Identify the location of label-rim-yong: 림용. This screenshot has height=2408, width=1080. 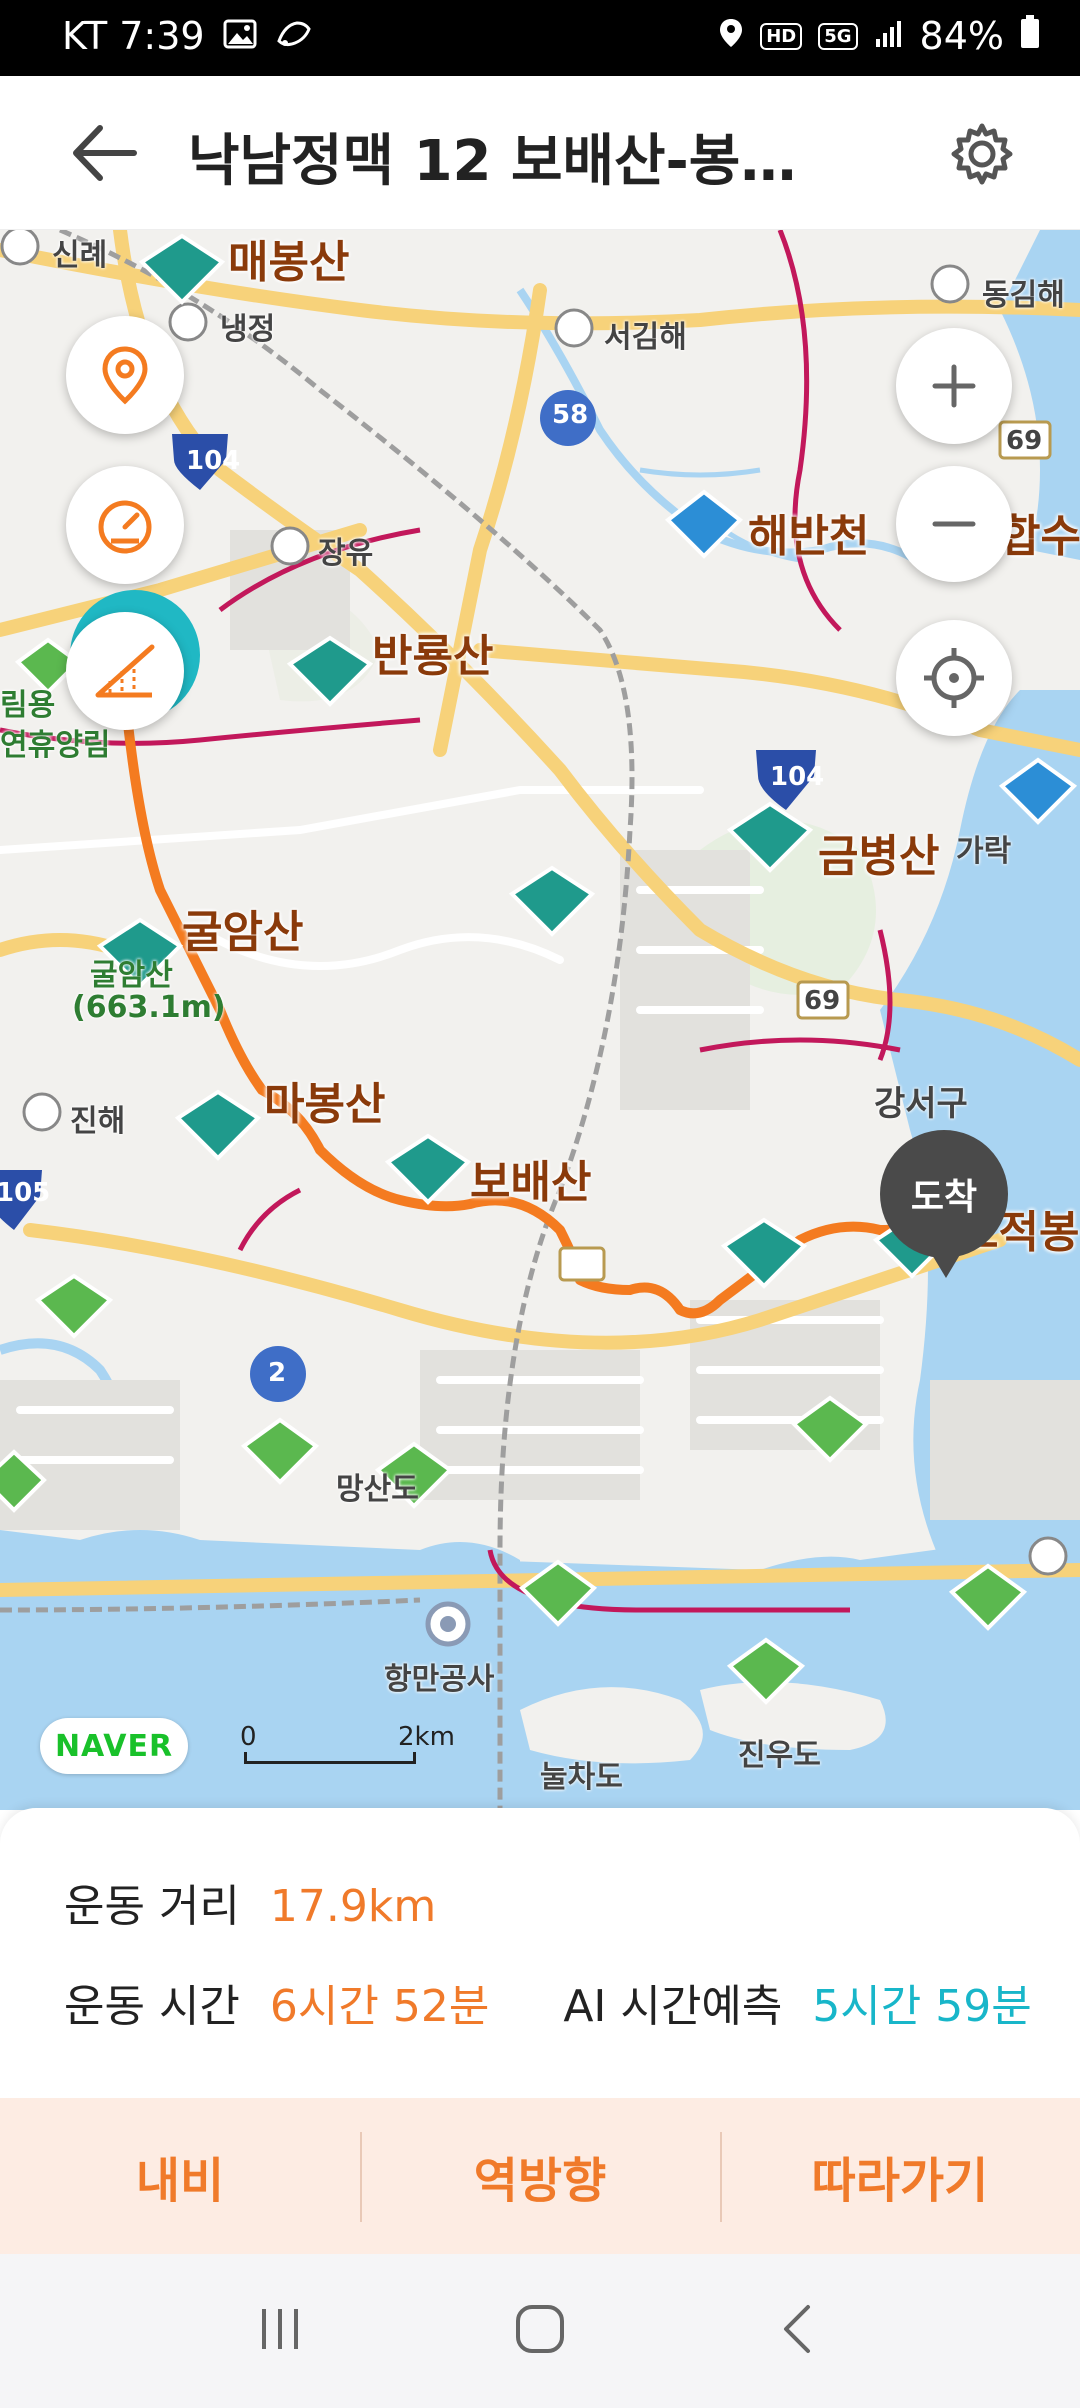
(28, 705).